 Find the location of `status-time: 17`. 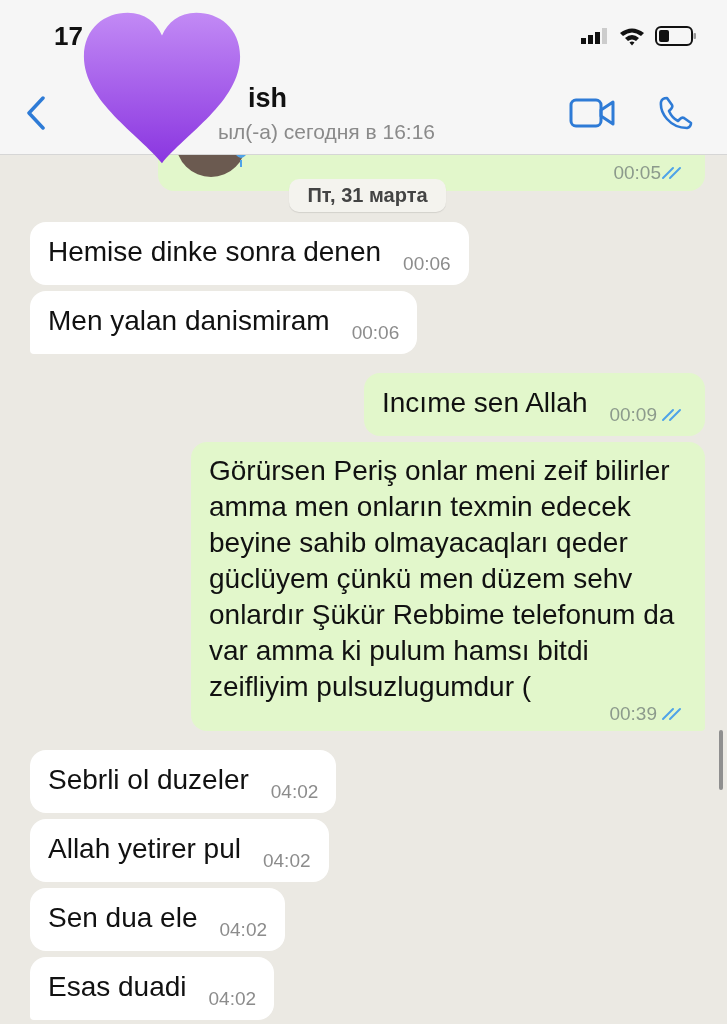

status-time: 17 is located at coordinates (68, 36).